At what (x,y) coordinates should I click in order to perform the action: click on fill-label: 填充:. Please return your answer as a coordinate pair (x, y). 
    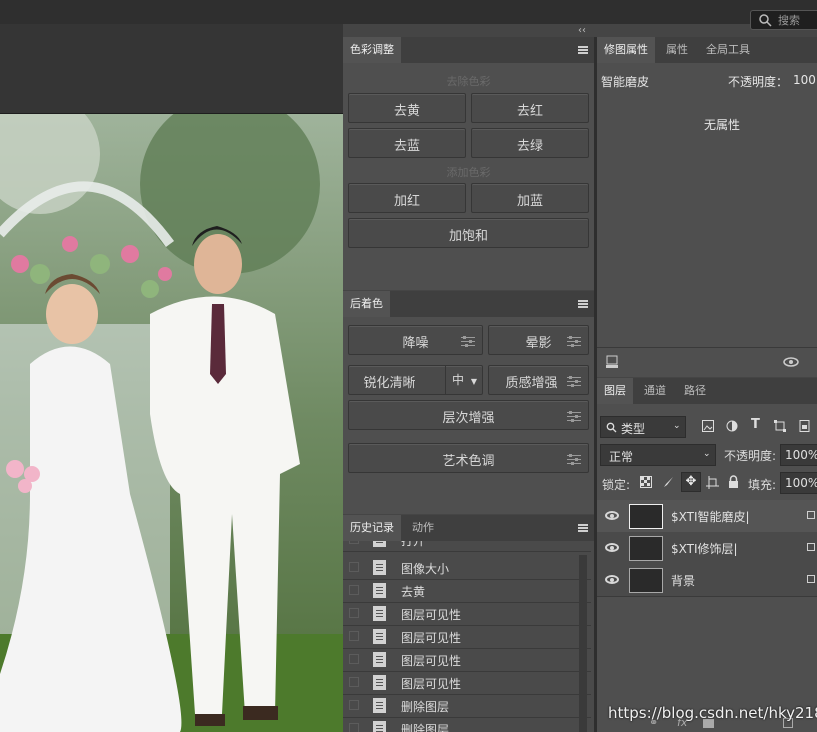
    Looking at the image, I should click on (762, 485).